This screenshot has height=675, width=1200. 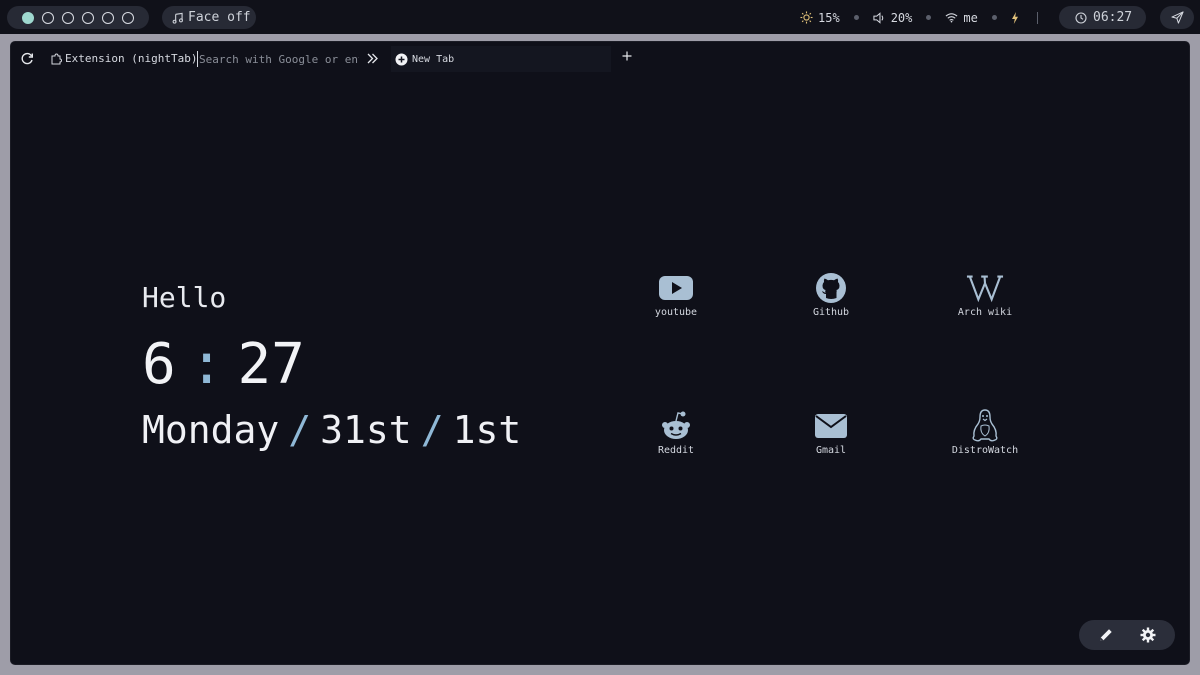 I want to click on main-date: Monday / 31st / 1st, so click(x=331, y=430).